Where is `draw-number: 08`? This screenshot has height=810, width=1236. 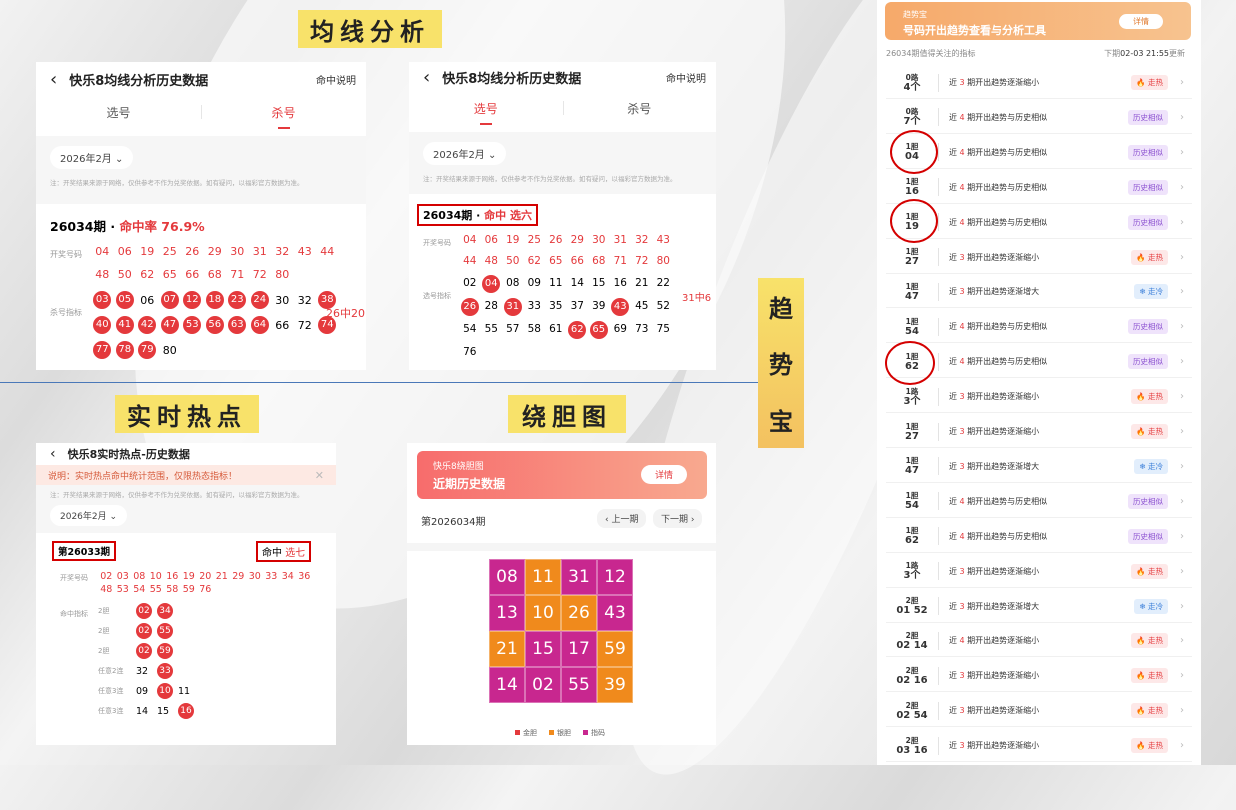 draw-number: 08 is located at coordinates (139, 576).